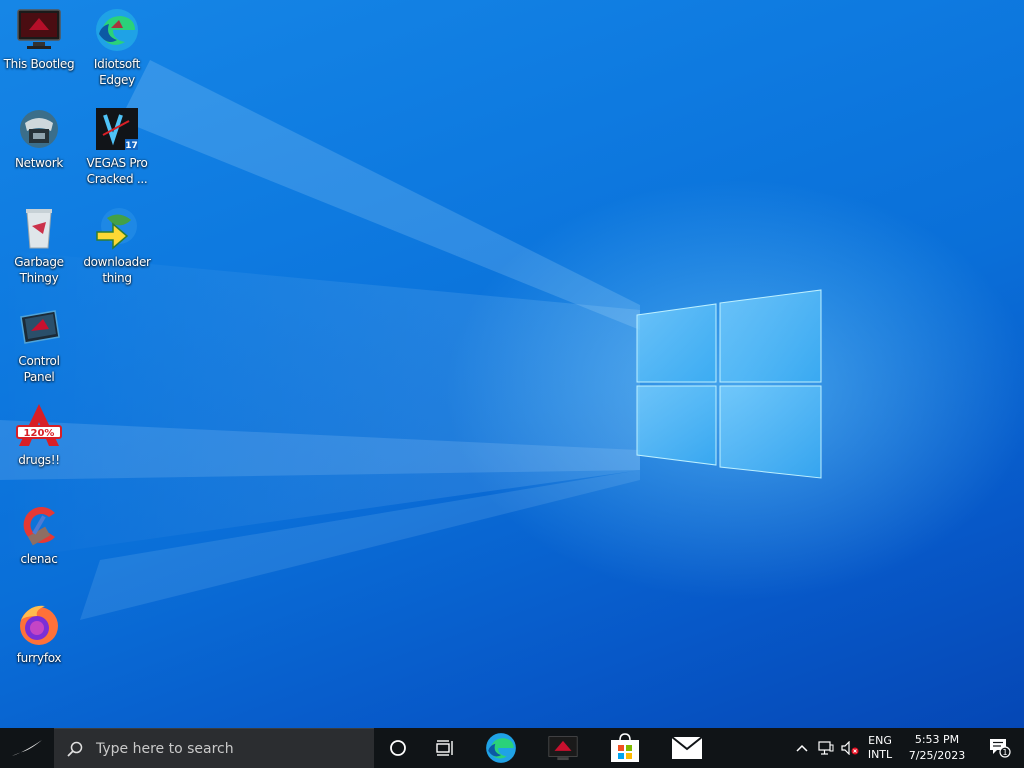 The image size is (1024, 768). What do you see at coordinates (39, 526) in the screenshot?
I see `ccleaner-icon` at bounding box center [39, 526].